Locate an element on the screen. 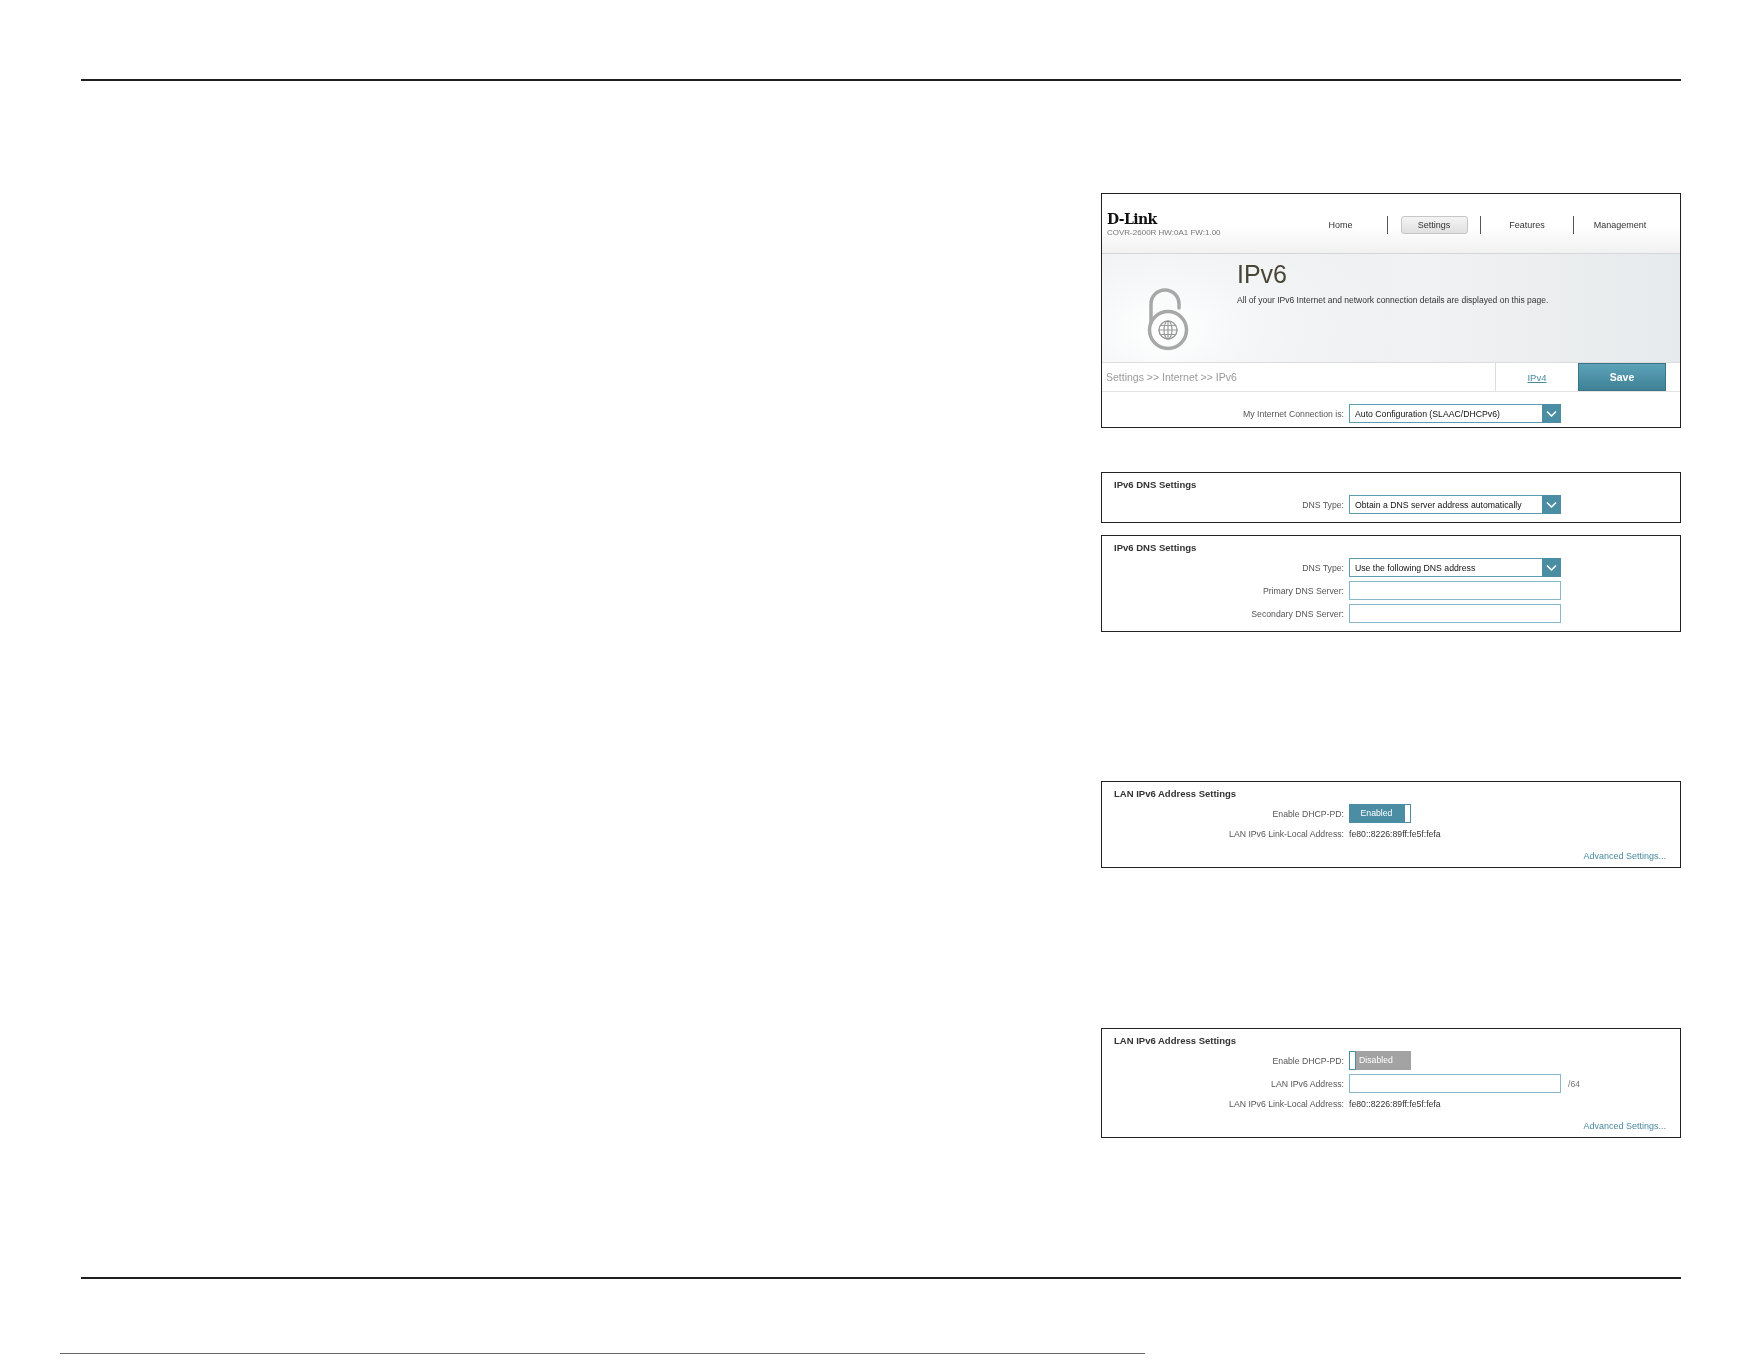 The width and height of the screenshot is (1761, 1361). page-title: IPv6 is located at coordinates (1263, 274).